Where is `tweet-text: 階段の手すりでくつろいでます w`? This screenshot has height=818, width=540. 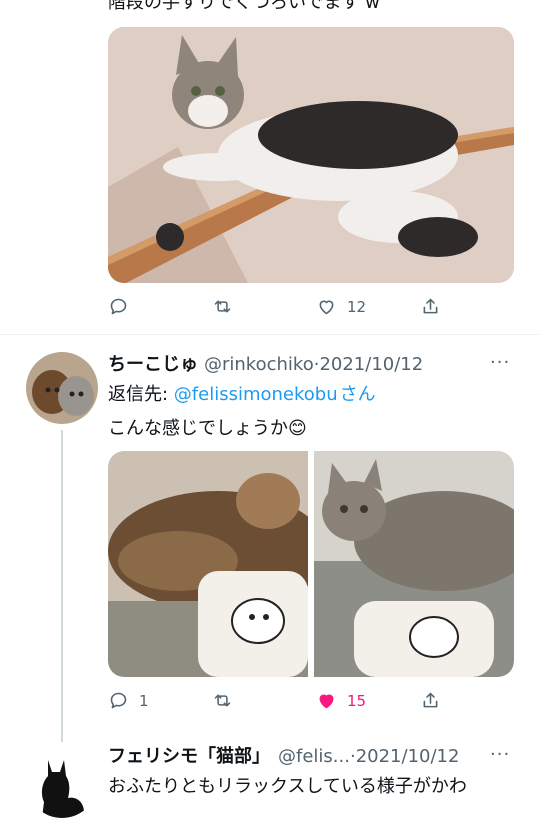
tweet-text: 階段の手すりでくつろいでます w is located at coordinates (244, 6).